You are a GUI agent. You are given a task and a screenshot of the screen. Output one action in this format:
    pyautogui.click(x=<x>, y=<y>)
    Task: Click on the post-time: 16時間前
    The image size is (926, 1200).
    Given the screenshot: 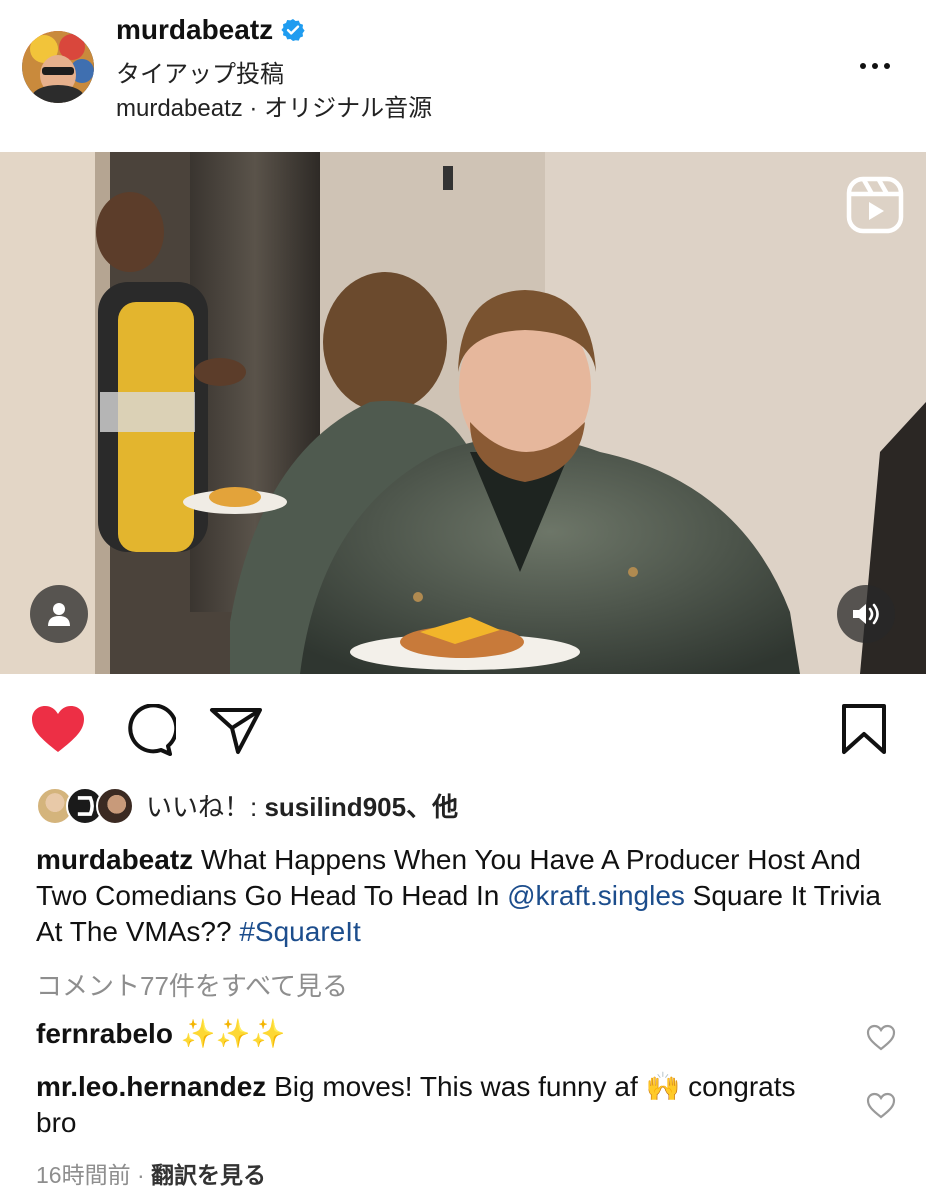 What is the action you would take?
    pyautogui.click(x=83, y=1175)
    